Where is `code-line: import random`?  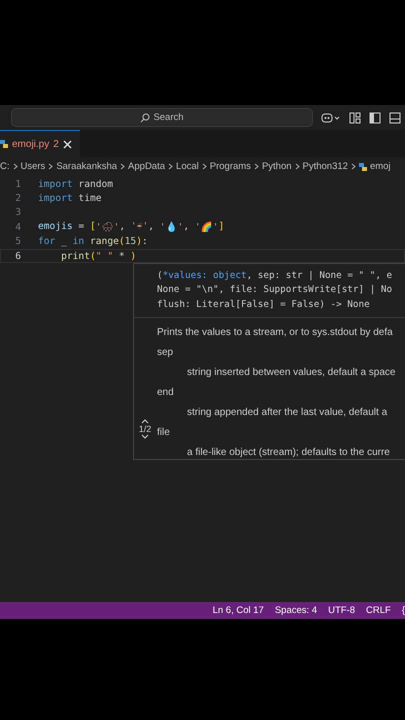 code-line: import random is located at coordinates (76, 184).